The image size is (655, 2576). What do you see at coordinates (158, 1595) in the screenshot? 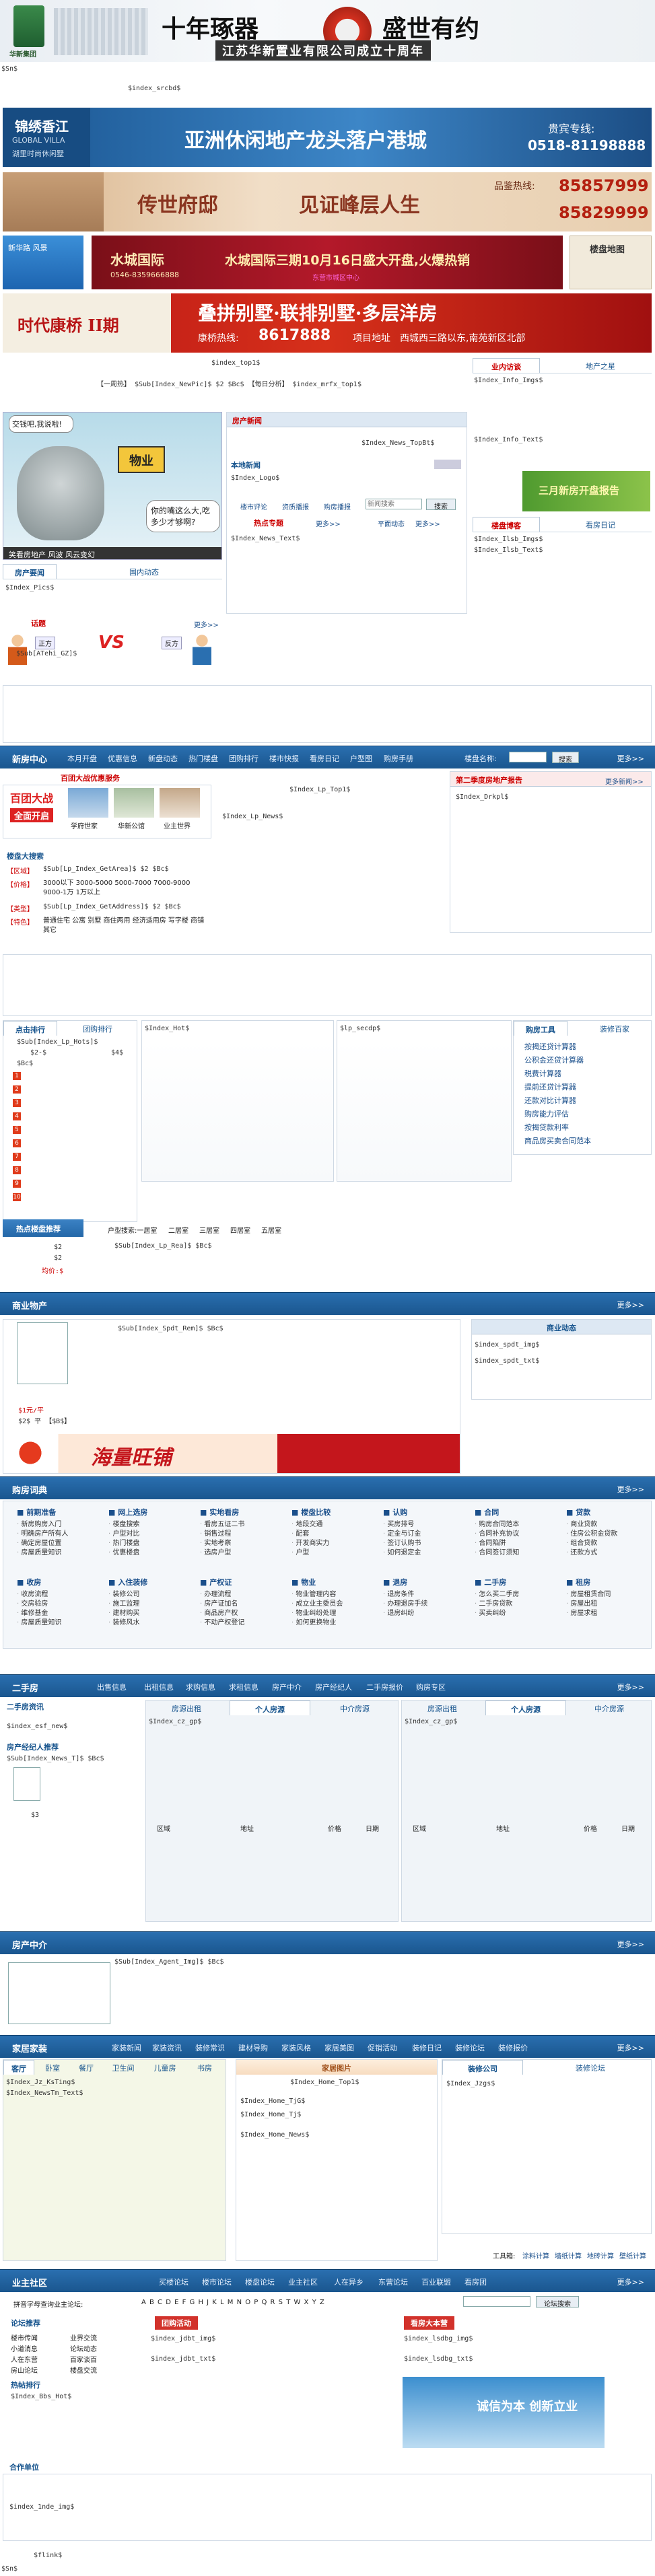
I see `cidian-item: 装修公司` at bounding box center [158, 1595].